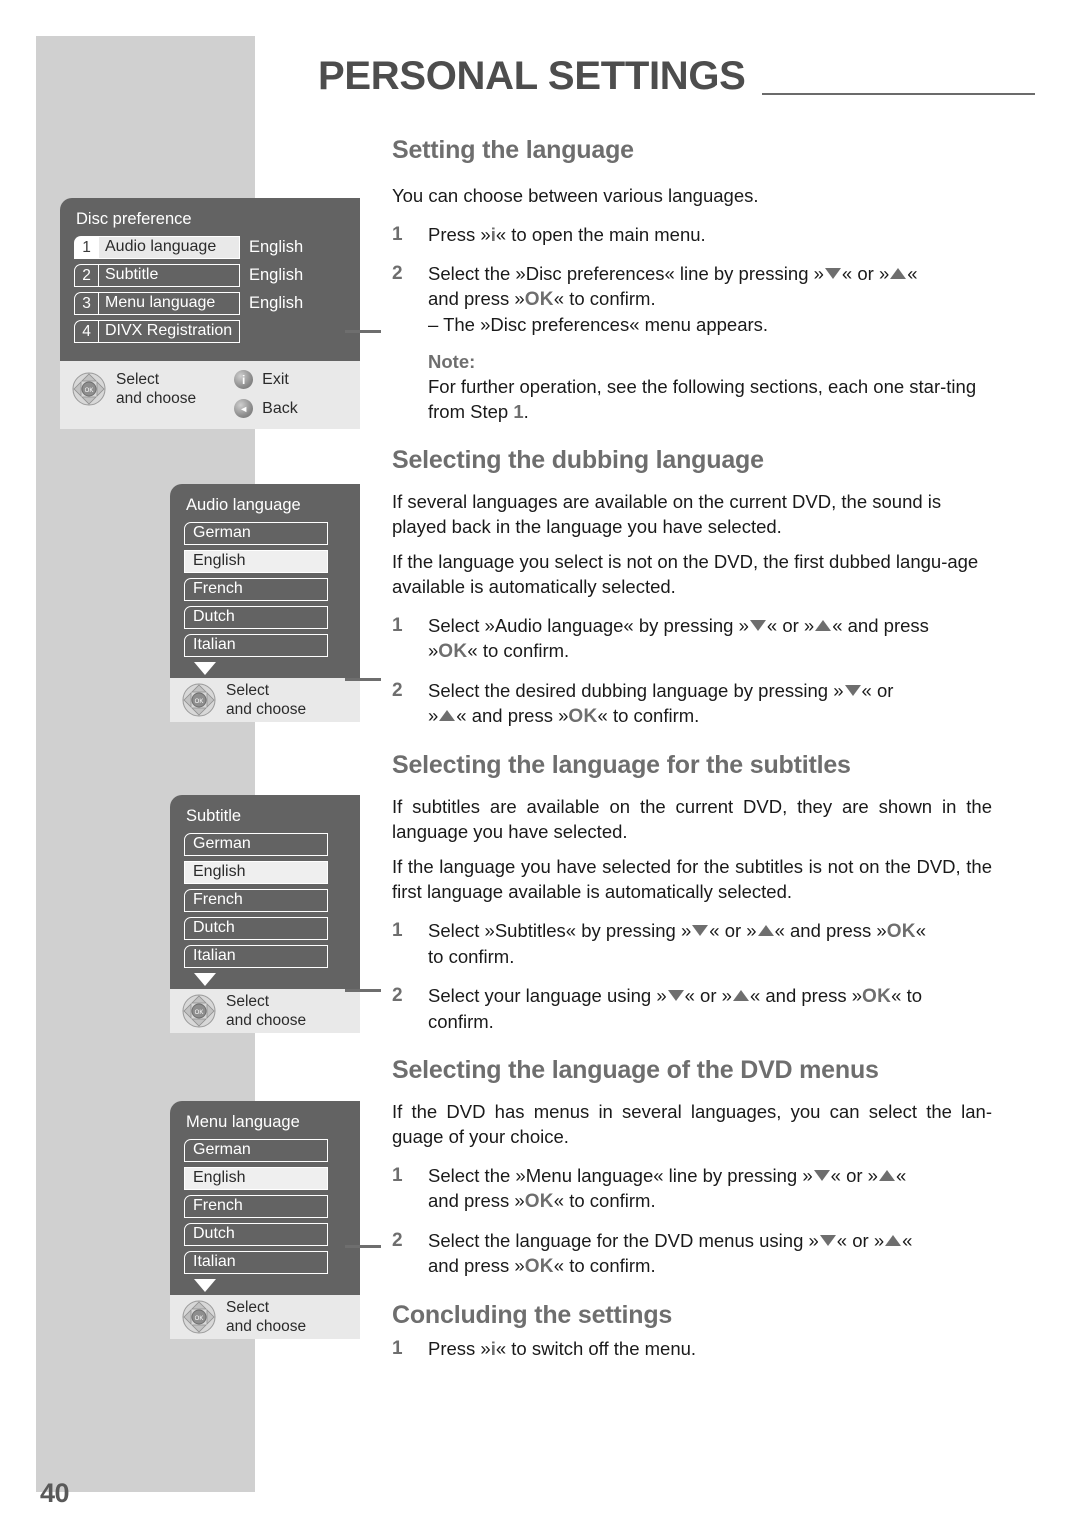  Describe the element at coordinates (459, 1348) in the screenshot. I see `step-text-a: Press »` at that location.